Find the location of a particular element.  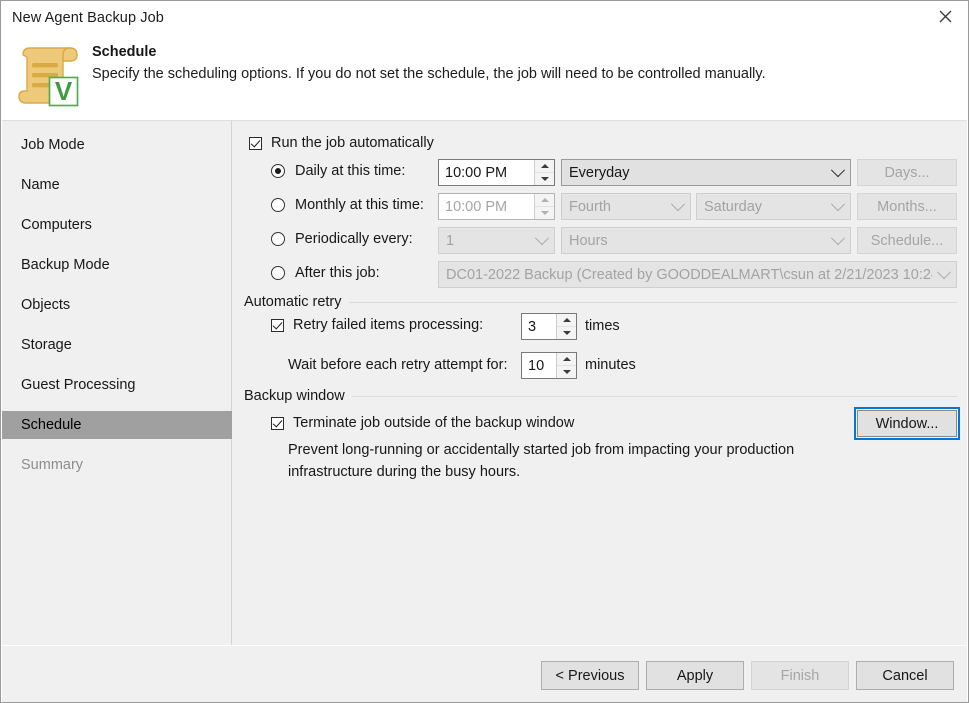

run-automatically-checkbox is located at coordinates (255, 143).